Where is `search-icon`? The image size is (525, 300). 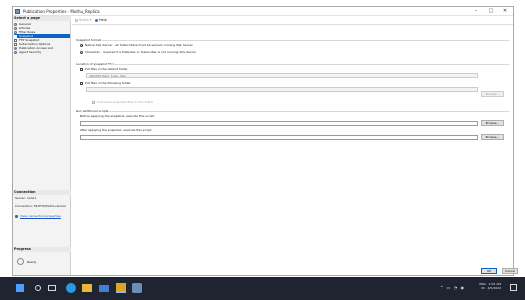 search-icon is located at coordinates (38, 288).